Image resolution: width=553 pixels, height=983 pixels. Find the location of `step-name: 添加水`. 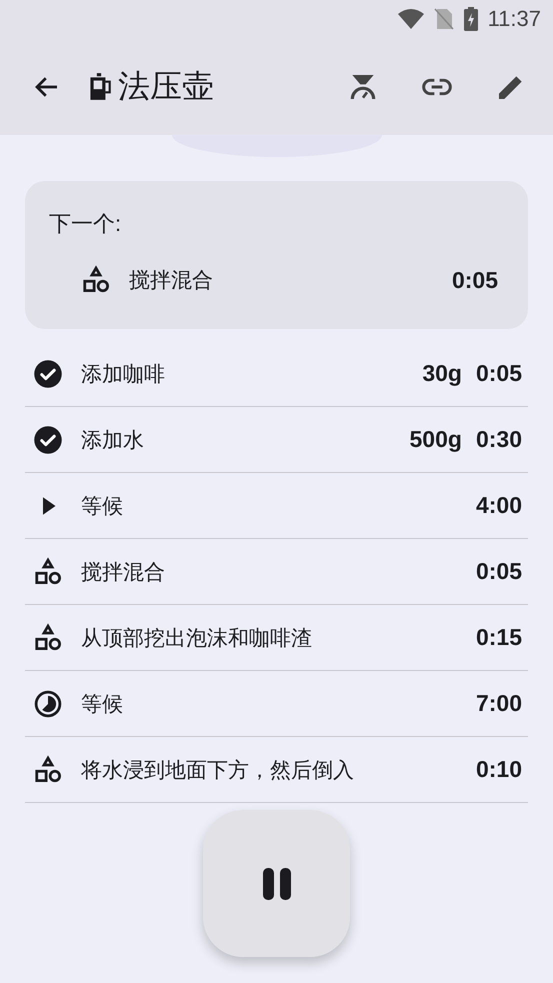

step-name: 添加水 is located at coordinates (113, 441).